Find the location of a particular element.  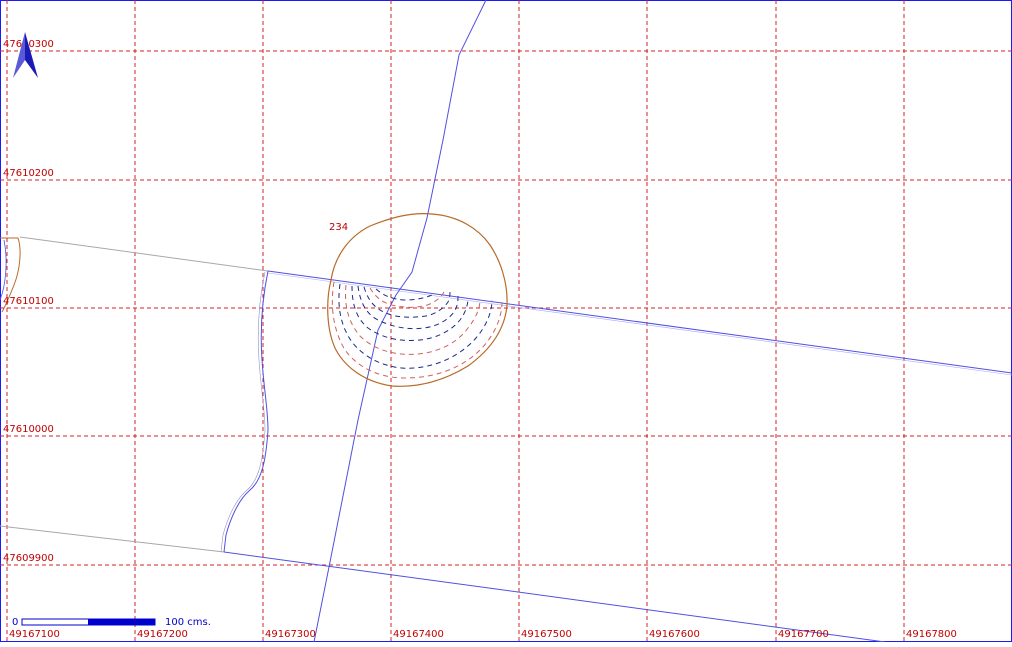

grid-label-y: 47609900 is located at coordinates (28, 558).